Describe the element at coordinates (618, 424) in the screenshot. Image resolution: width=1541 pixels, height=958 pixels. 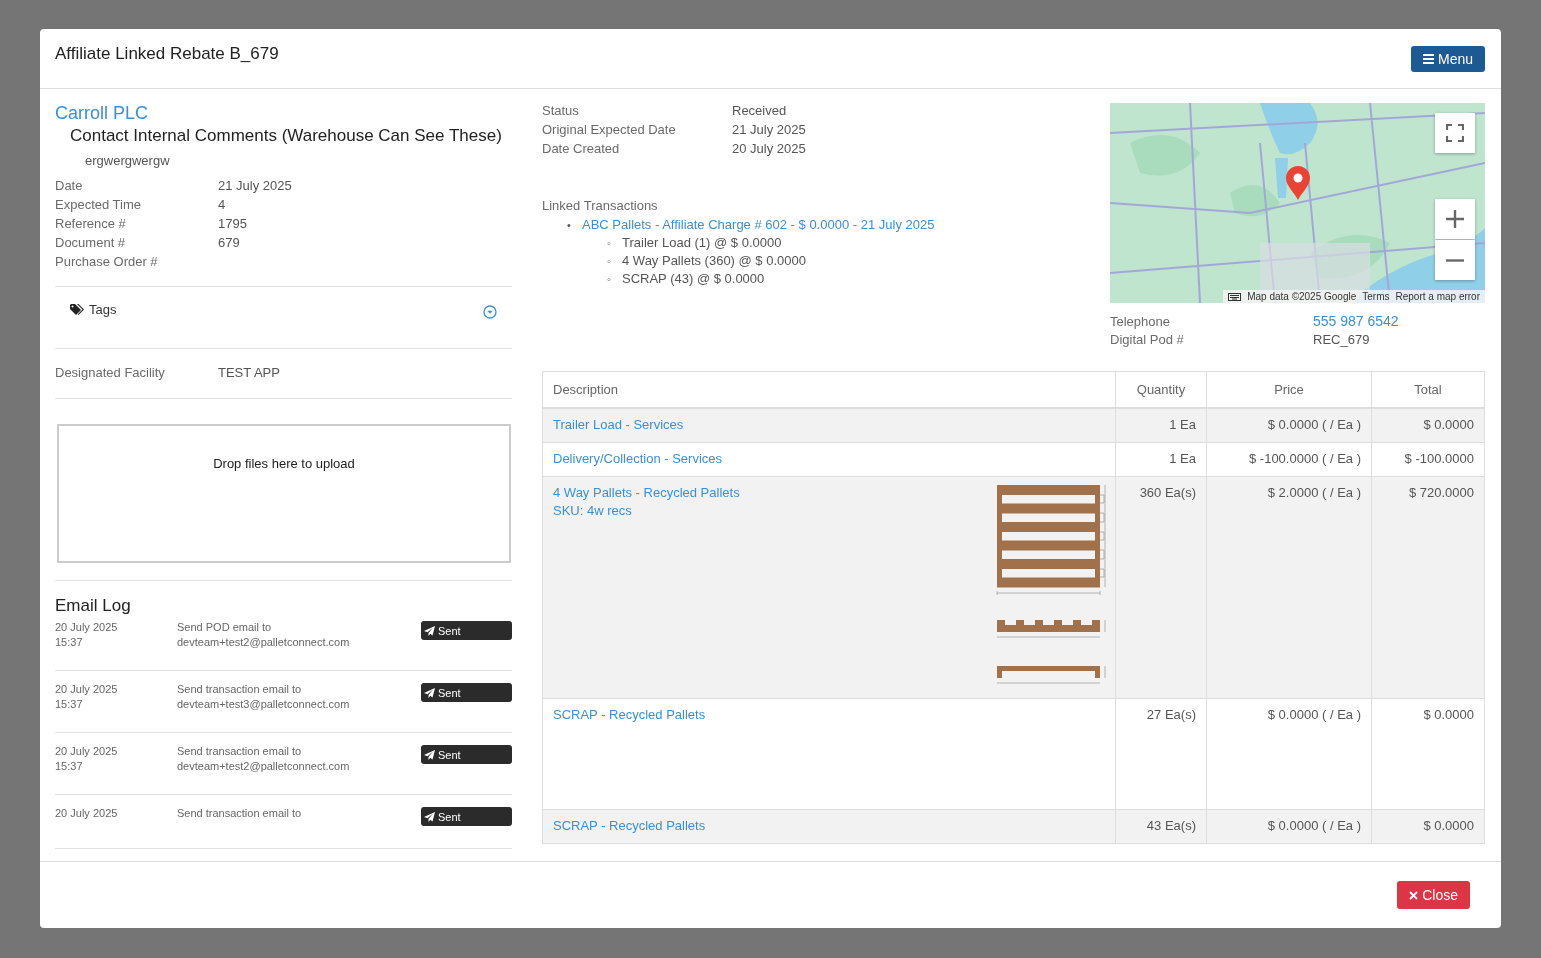
I see `item-link: Trailer Load - Services` at that location.